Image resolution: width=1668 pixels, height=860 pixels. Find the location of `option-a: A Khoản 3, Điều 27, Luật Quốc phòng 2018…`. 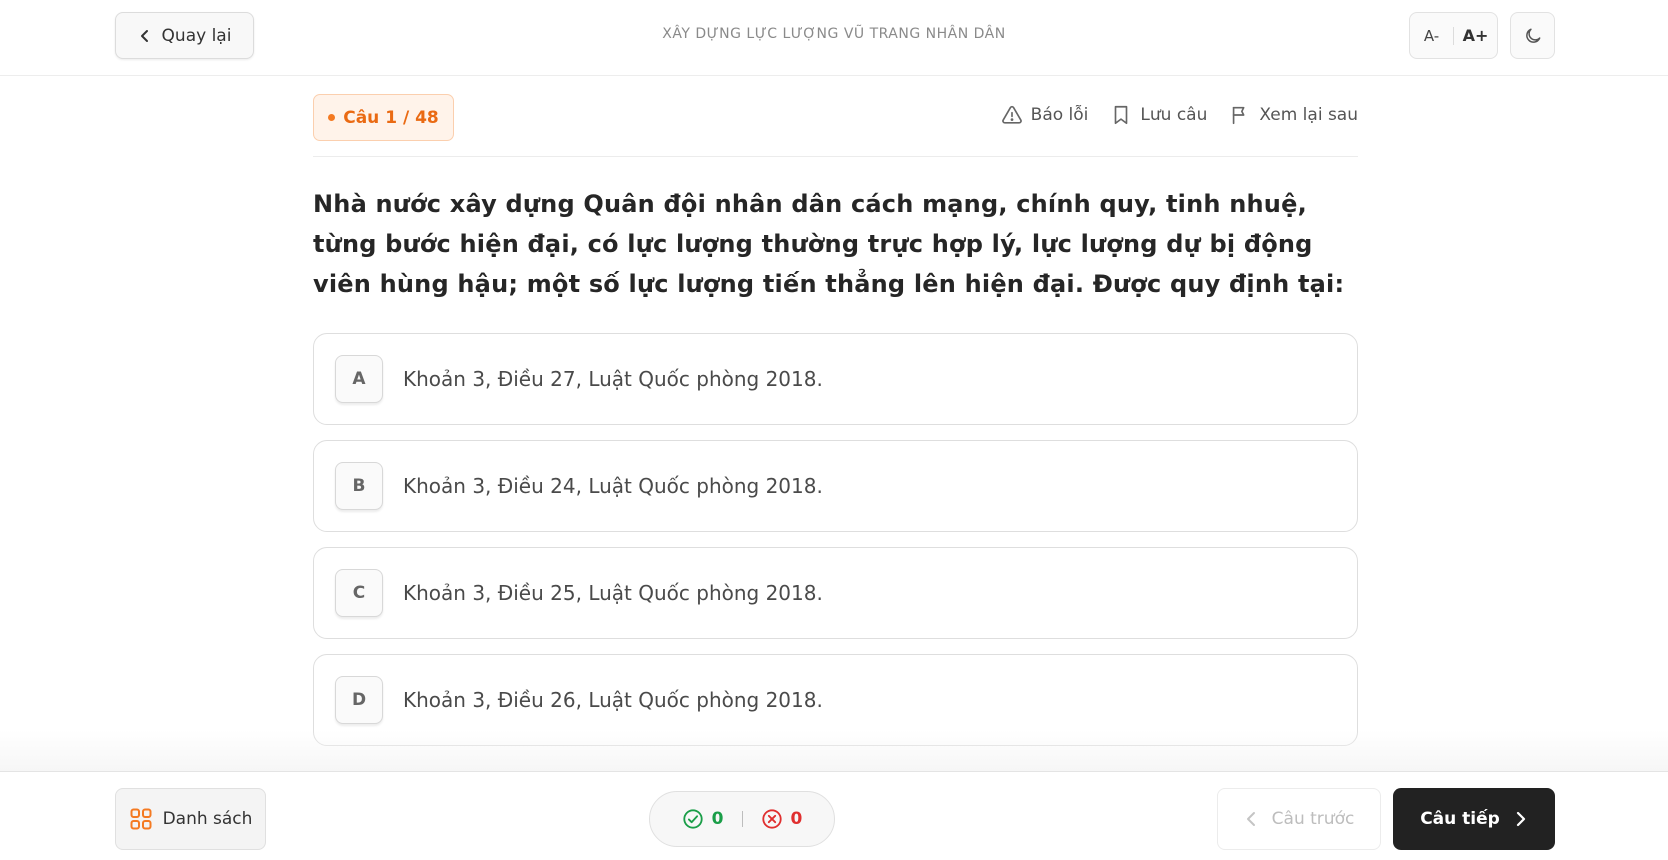

option-a: A Khoản 3, Điều 27, Luật Quốc phòng 2018… is located at coordinates (835, 379).